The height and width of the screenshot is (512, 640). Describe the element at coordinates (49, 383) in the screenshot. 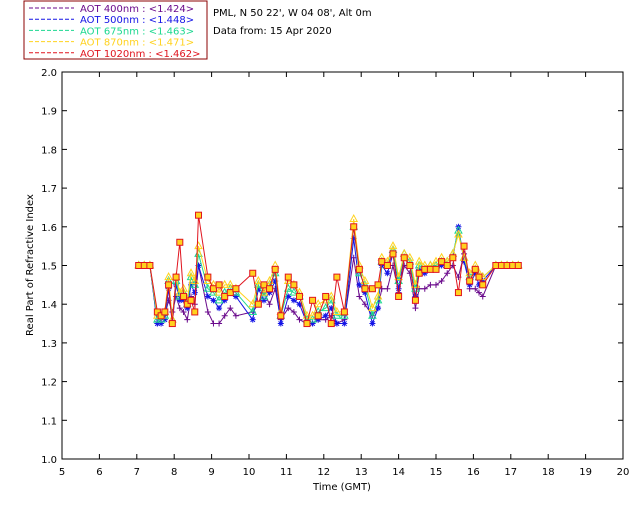

I see `y-tick-label: 1.2` at that location.